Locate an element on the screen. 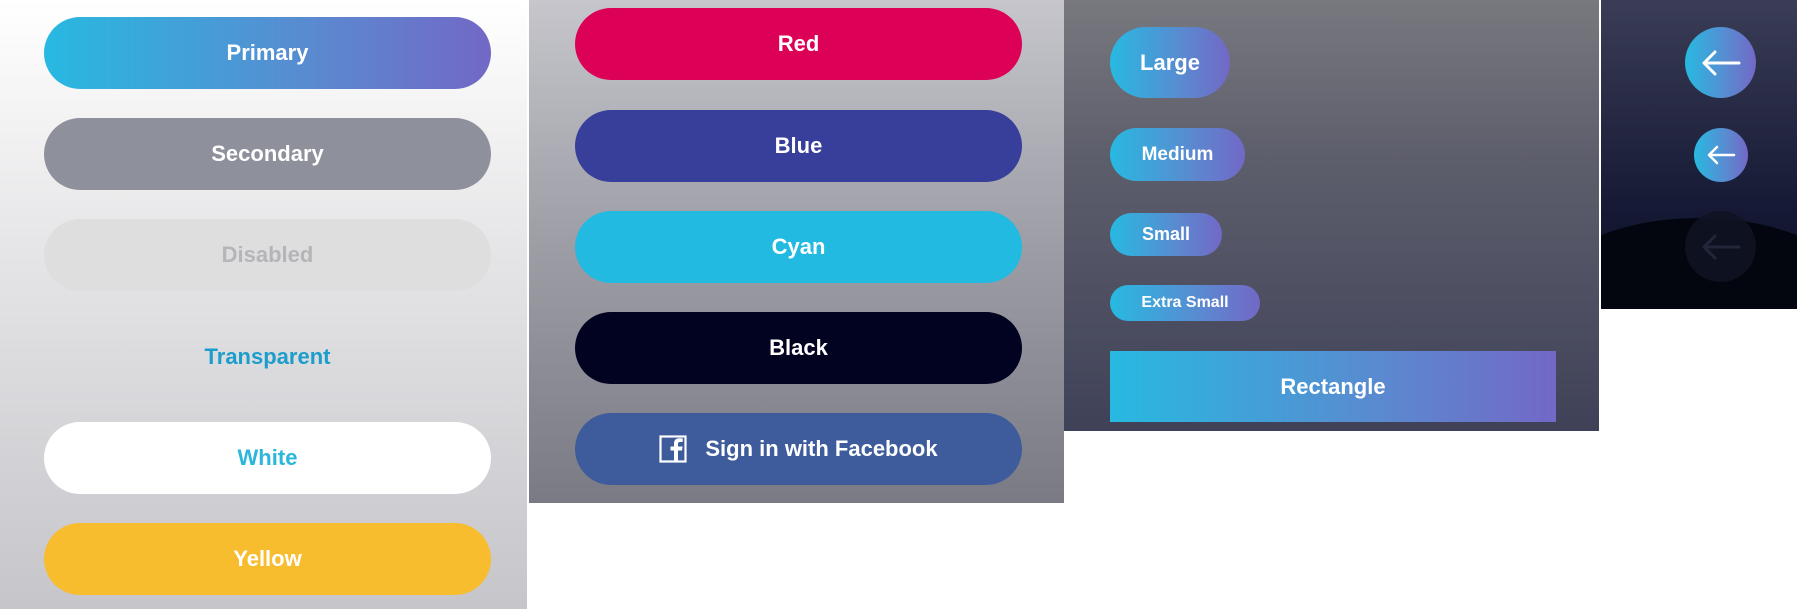 The height and width of the screenshot is (609, 1797). round-back-button-medium is located at coordinates (1721, 155).